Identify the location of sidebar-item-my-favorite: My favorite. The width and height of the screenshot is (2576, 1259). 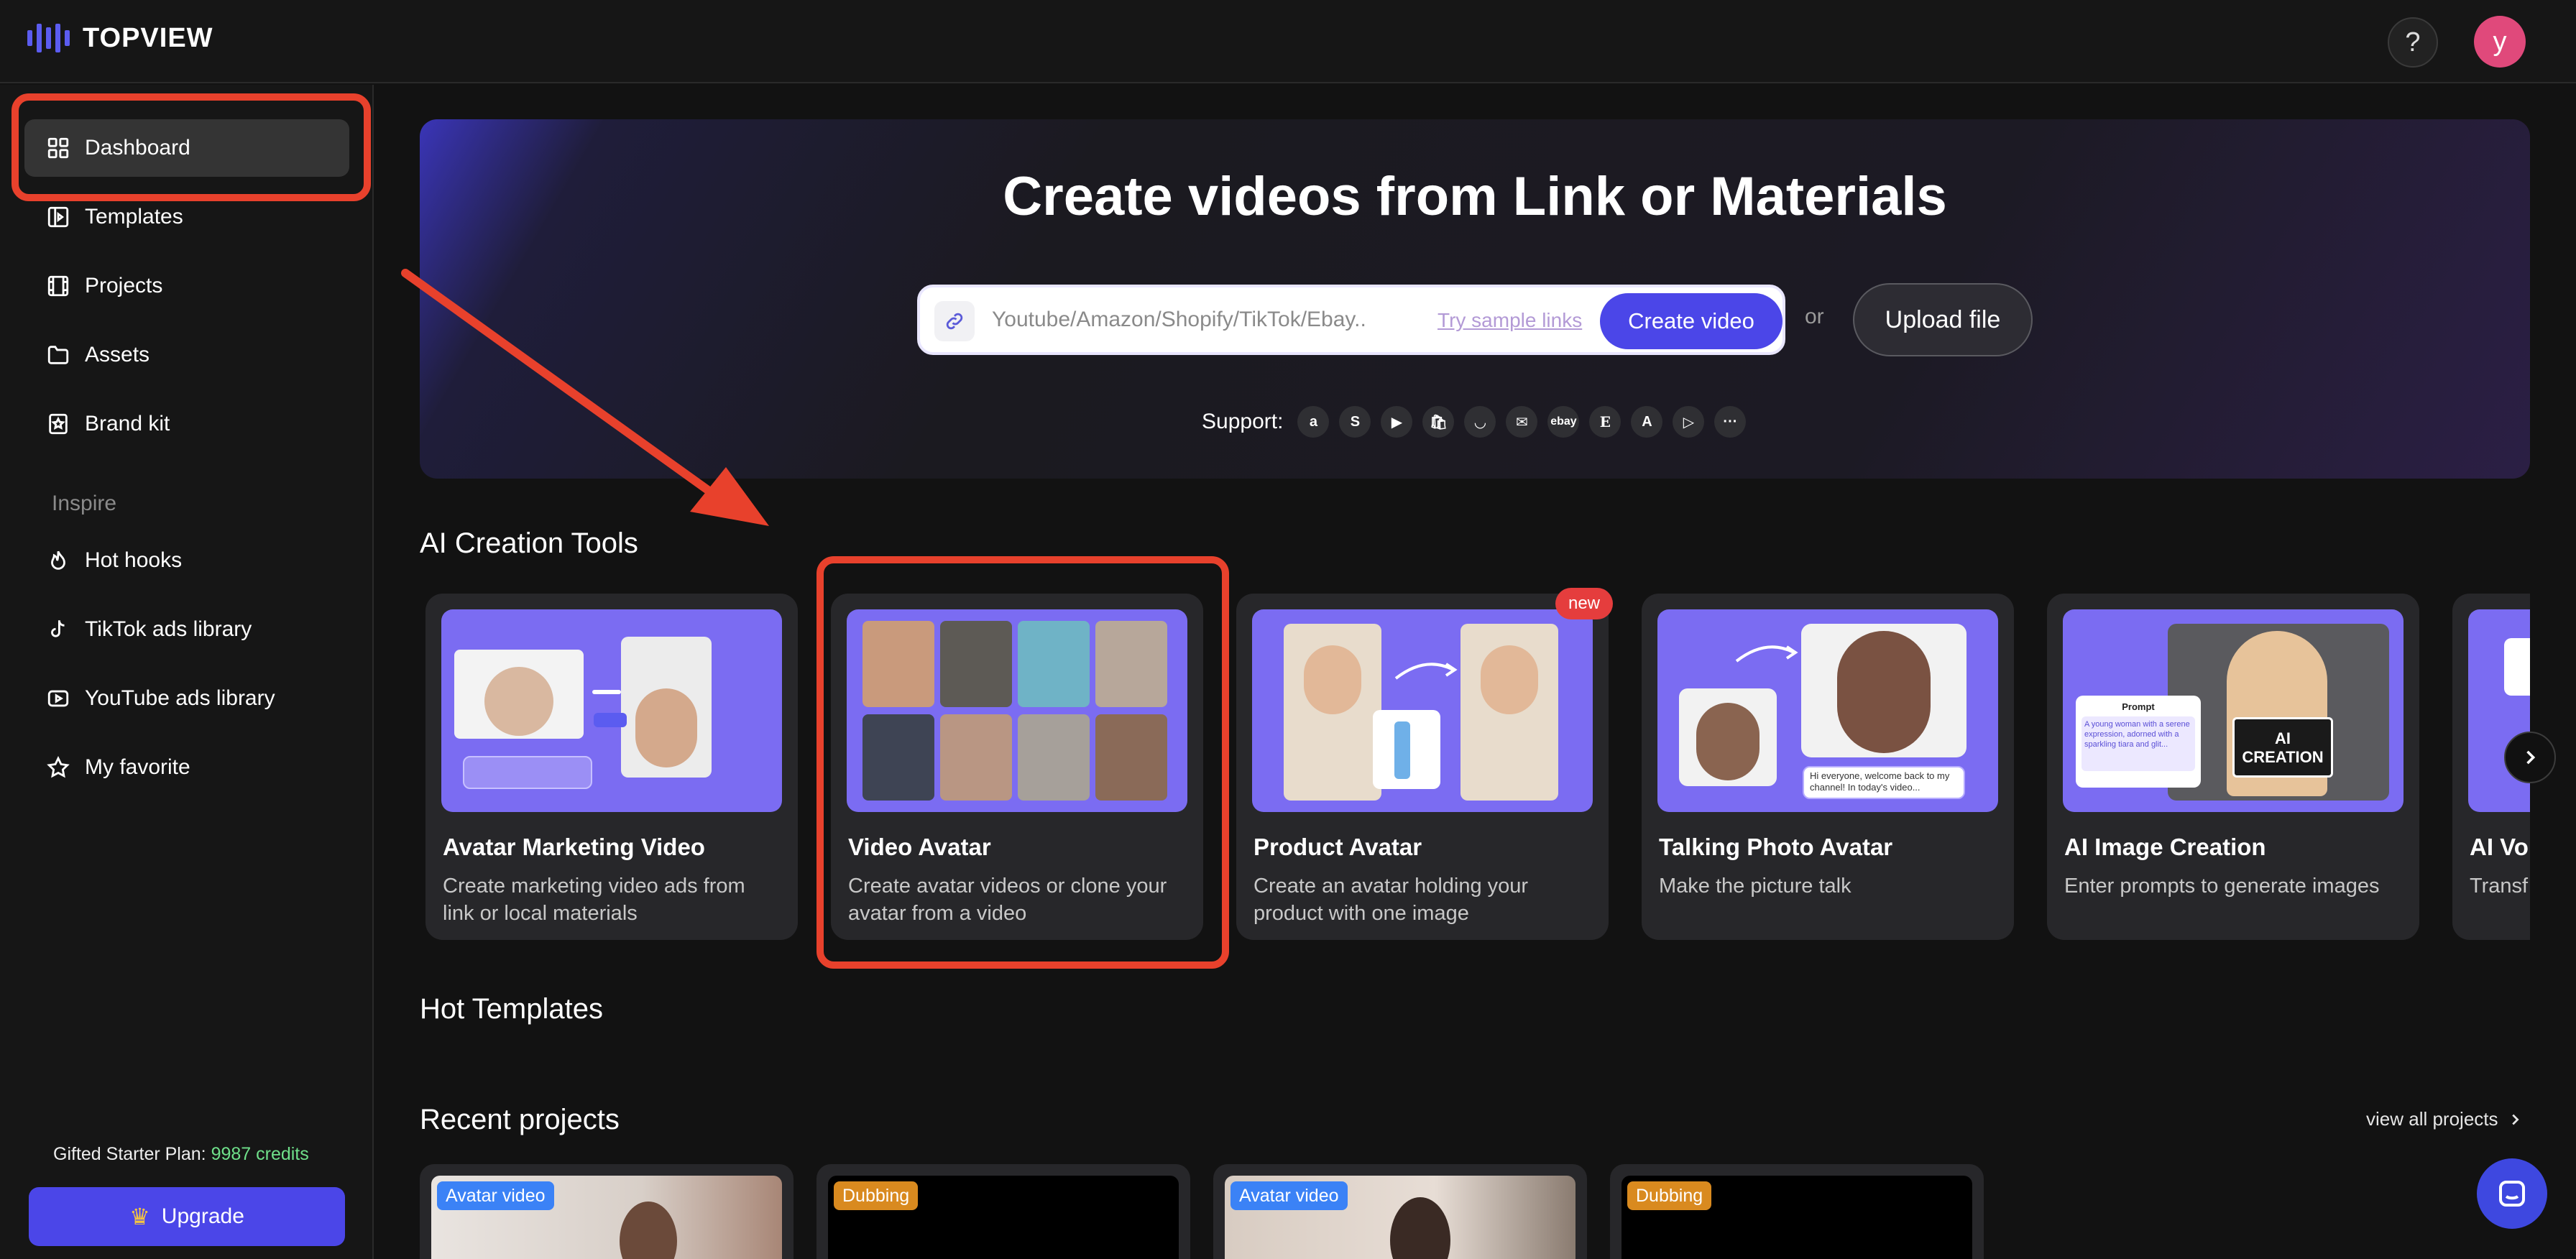
(186, 768).